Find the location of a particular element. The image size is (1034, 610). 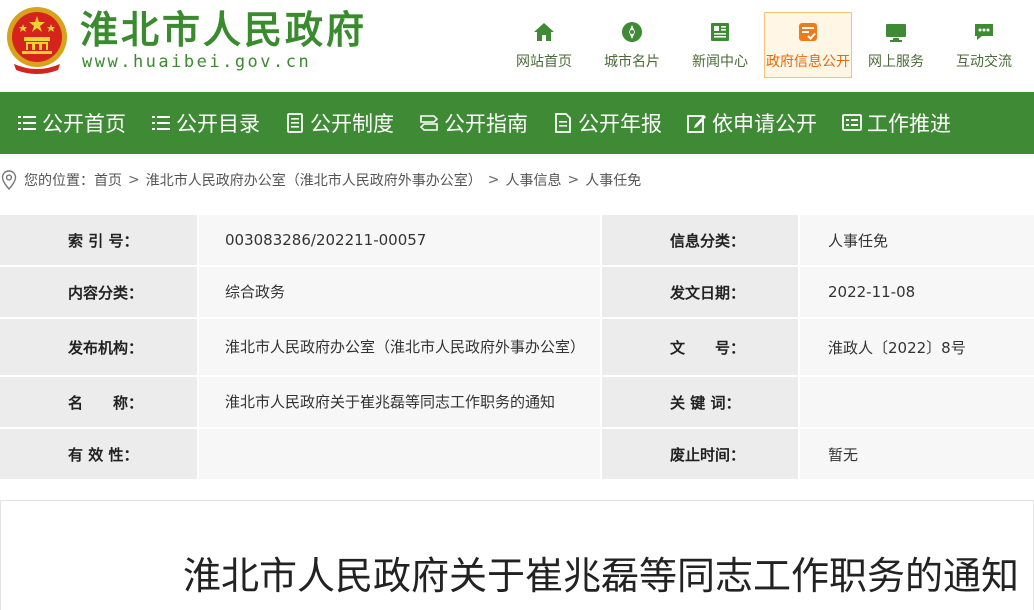

info-key: 索 引 号： is located at coordinates (99, 240).